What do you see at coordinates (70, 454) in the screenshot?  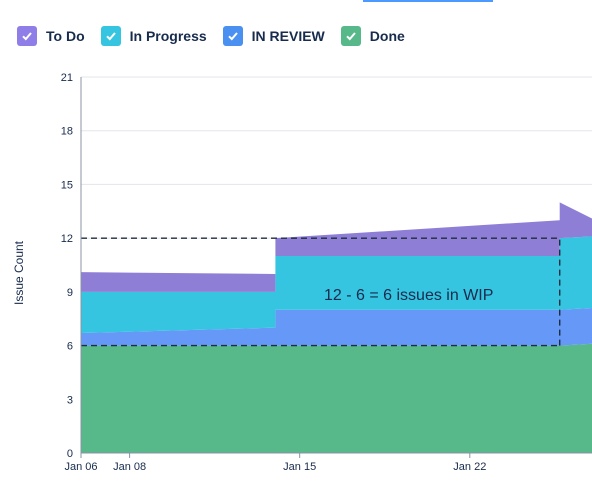 I see `y-tick-label: 0` at bounding box center [70, 454].